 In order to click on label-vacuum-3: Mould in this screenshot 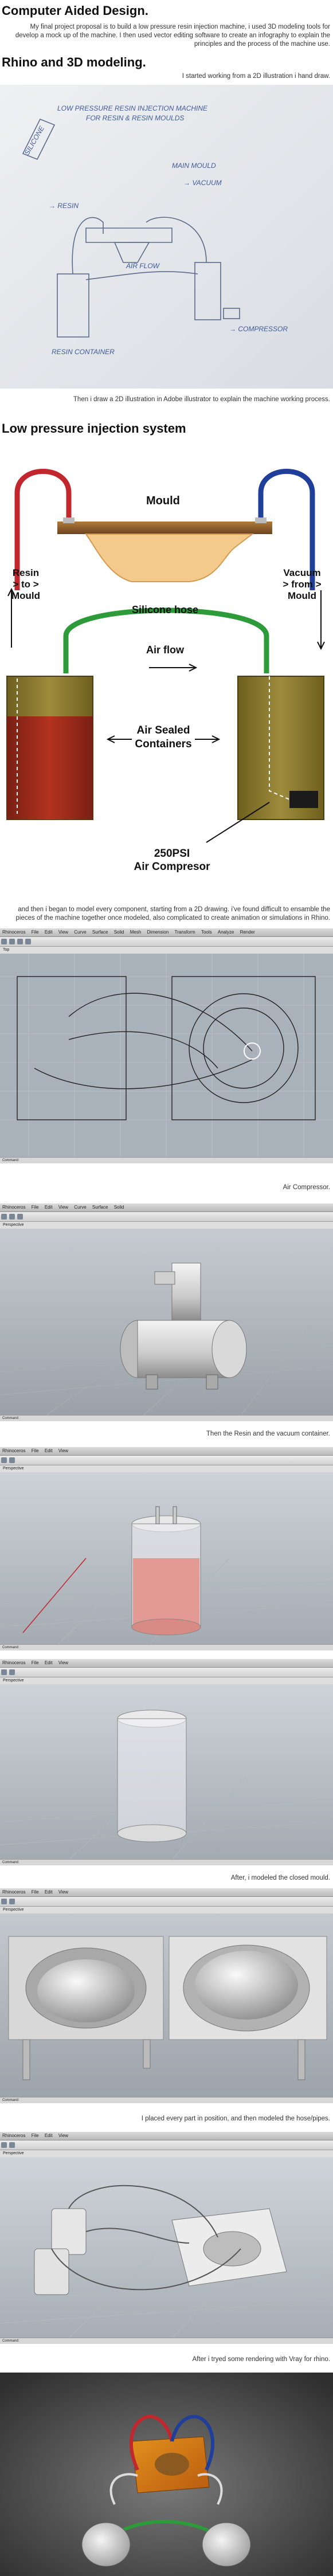, I will do `click(302, 595)`.